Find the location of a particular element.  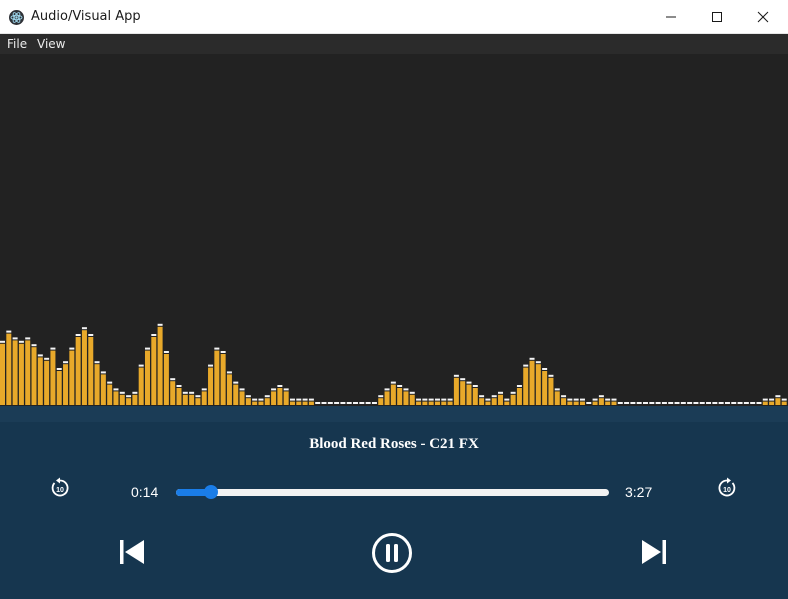

seek-slider is located at coordinates (392, 492).